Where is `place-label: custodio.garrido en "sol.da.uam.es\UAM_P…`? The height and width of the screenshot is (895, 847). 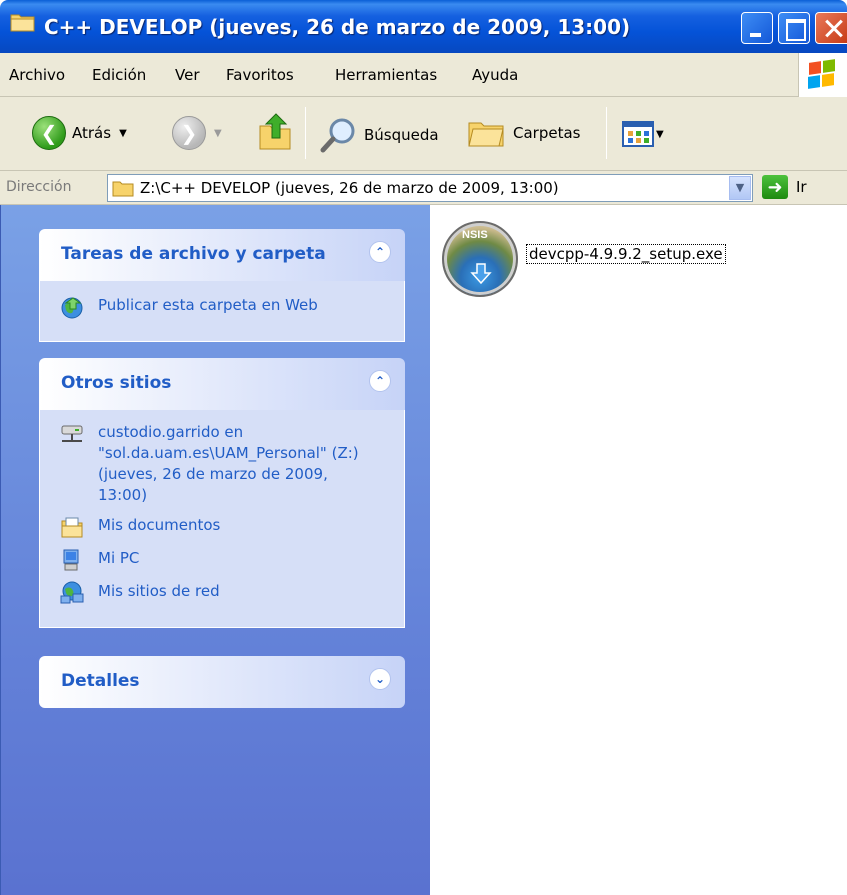
place-label: custodio.garrido en "sol.da.uam.es\UAM_P… is located at coordinates (228, 463).